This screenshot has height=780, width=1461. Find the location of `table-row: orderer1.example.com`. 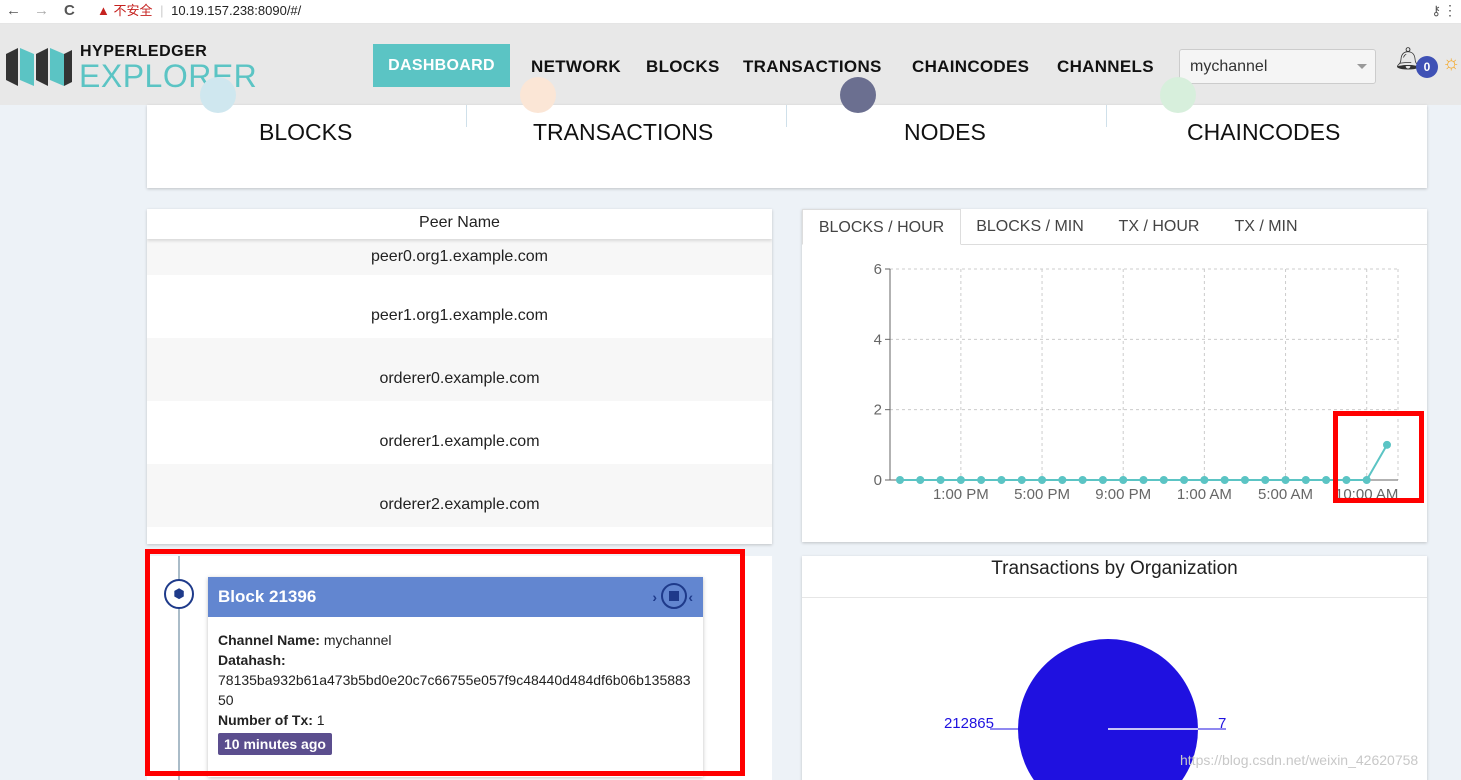

table-row: orderer1.example.com is located at coordinates (459, 441).